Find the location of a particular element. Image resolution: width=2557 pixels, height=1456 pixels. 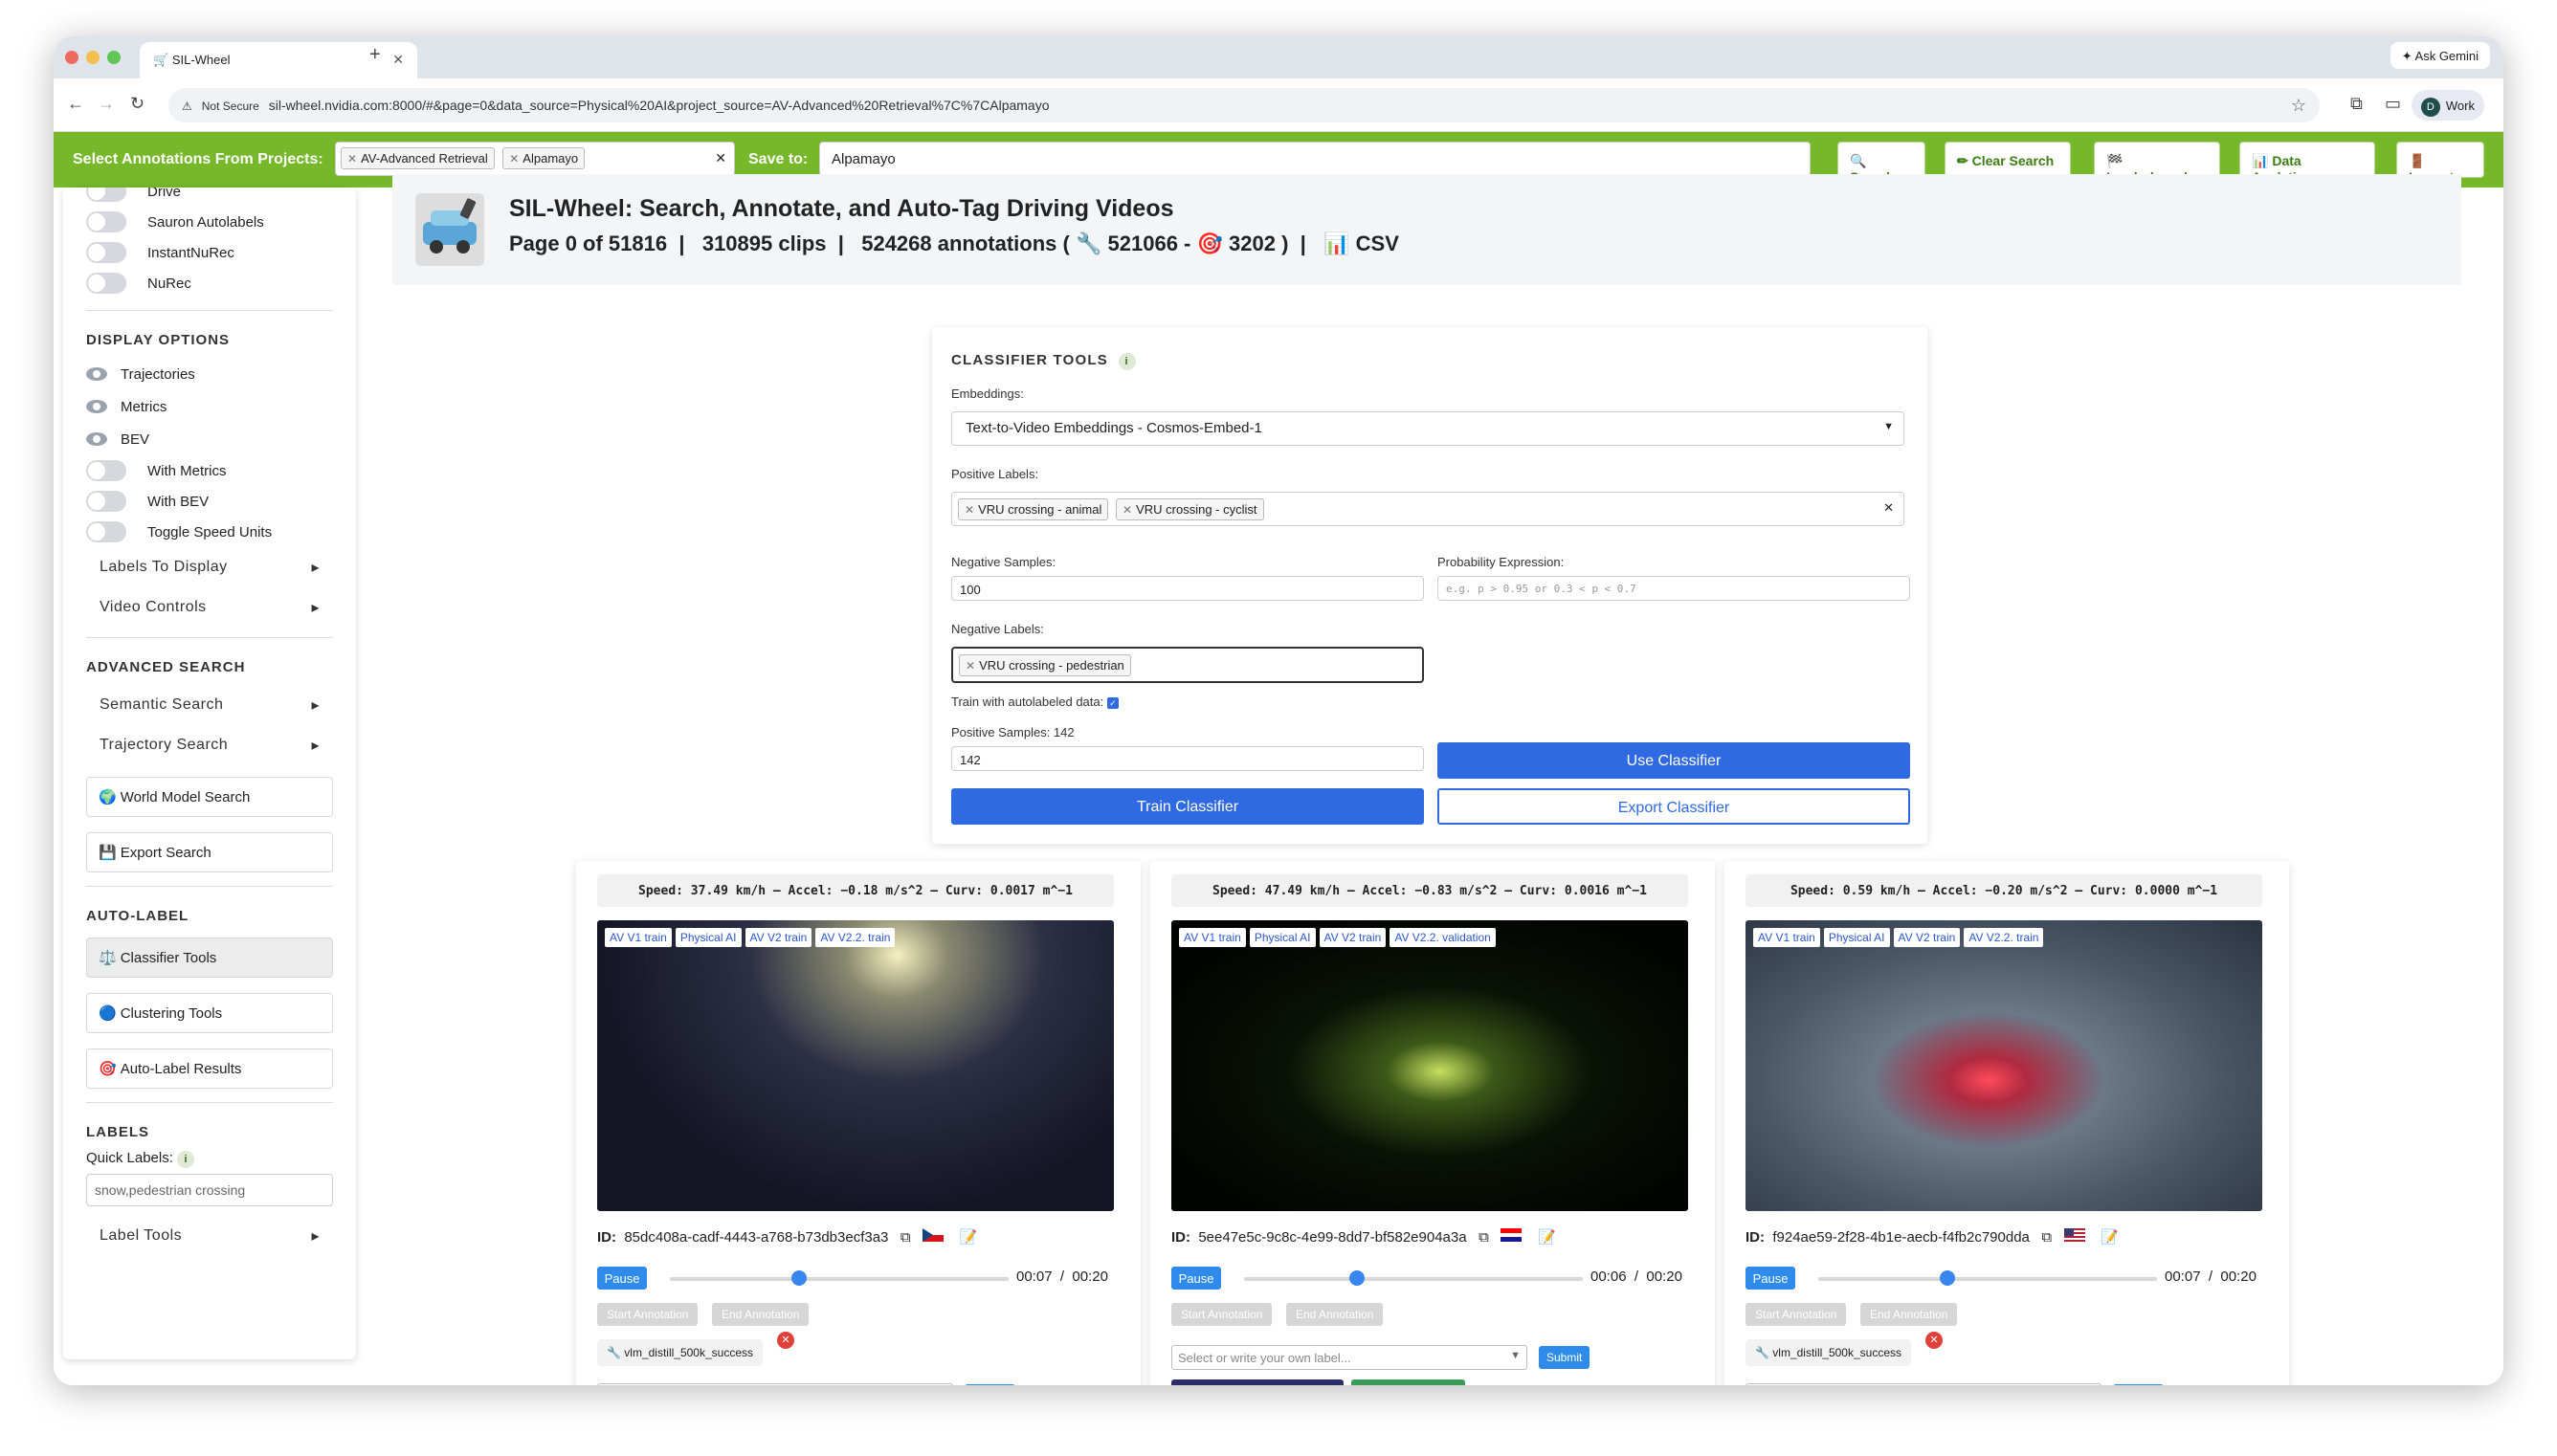

ask-gemini-button: ✦ Ask Gemini is located at coordinates (2440, 56).